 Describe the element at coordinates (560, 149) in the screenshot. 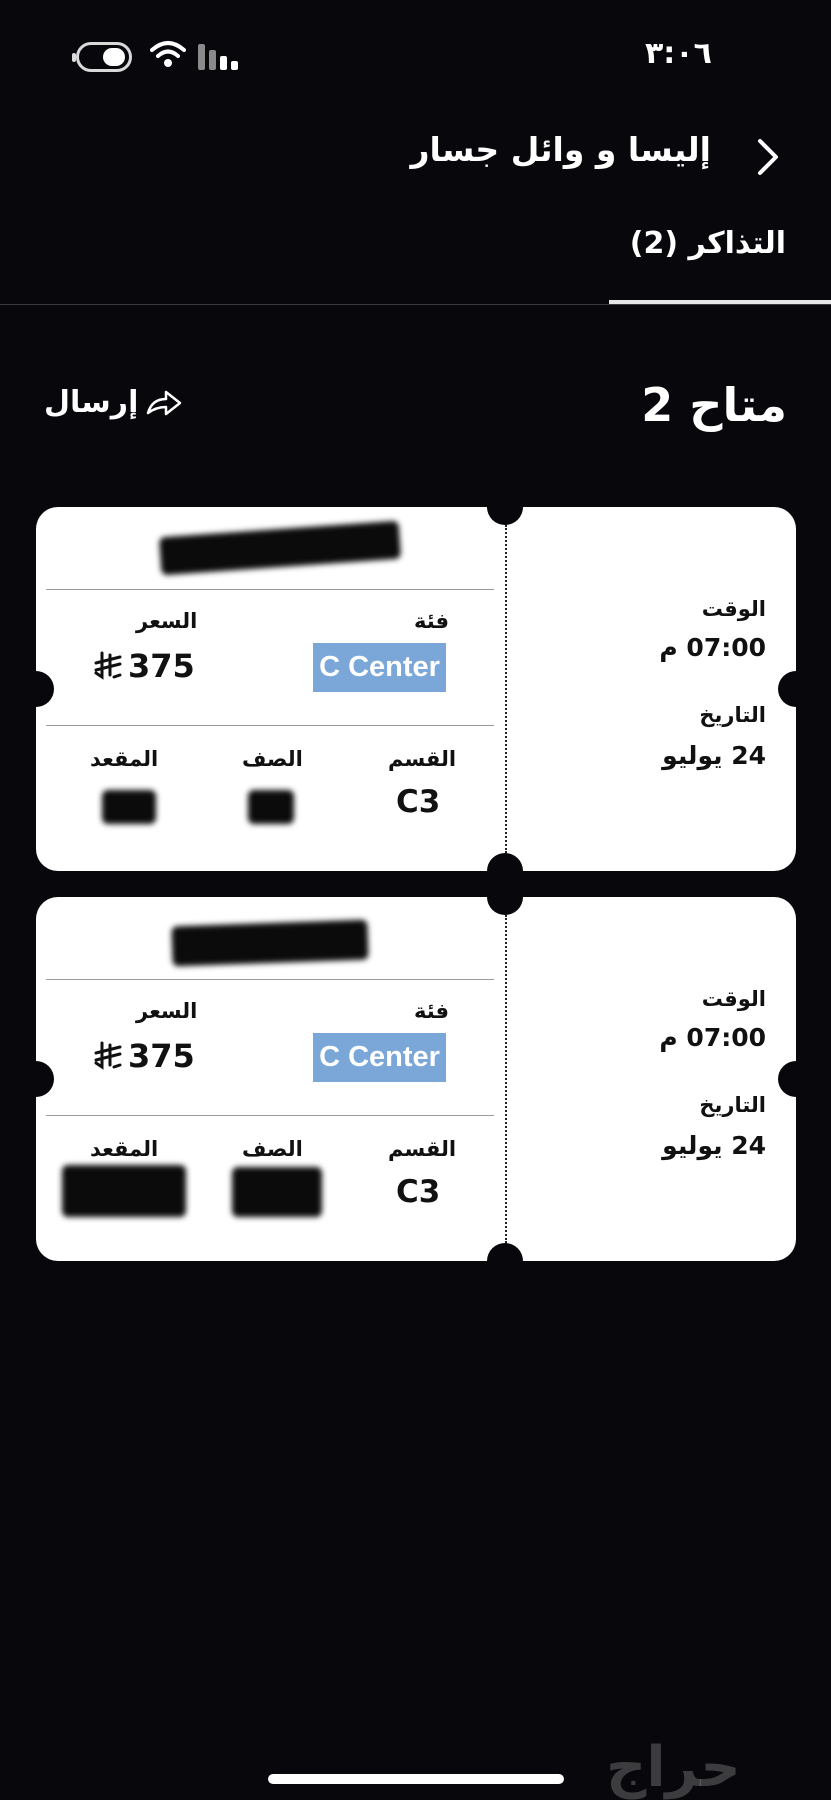

I see `event-title: إليسا و وائل جسار` at that location.